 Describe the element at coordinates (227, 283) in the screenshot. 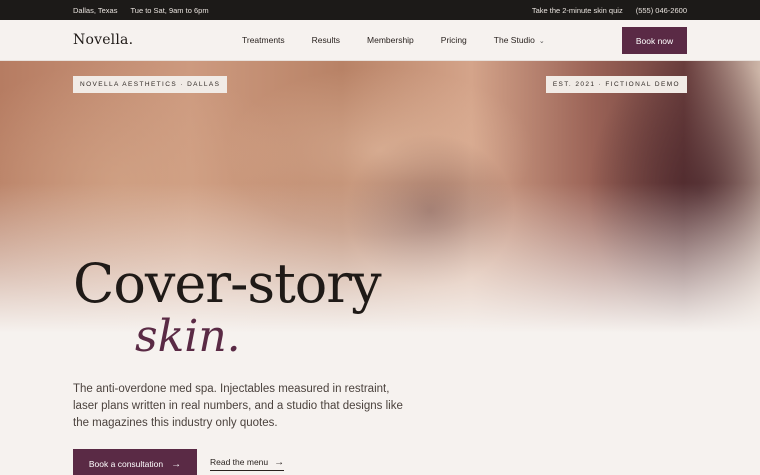

I see `headline-line-1: Cover-story` at that location.